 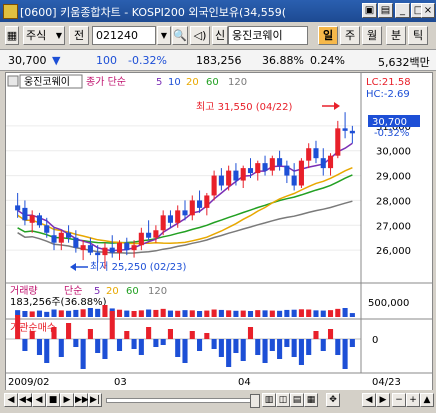 What do you see at coordinates (427, 400) in the screenshot?
I see `collapse-icon: ▲` at bounding box center [427, 400].